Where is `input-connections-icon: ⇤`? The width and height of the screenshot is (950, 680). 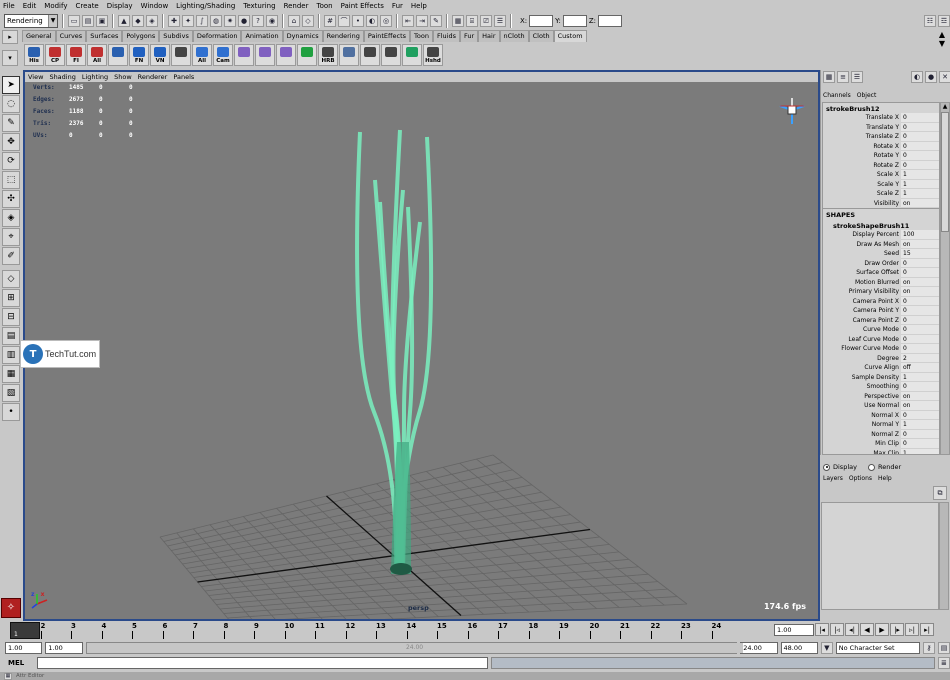 input-connections-icon: ⇤ is located at coordinates (408, 21).